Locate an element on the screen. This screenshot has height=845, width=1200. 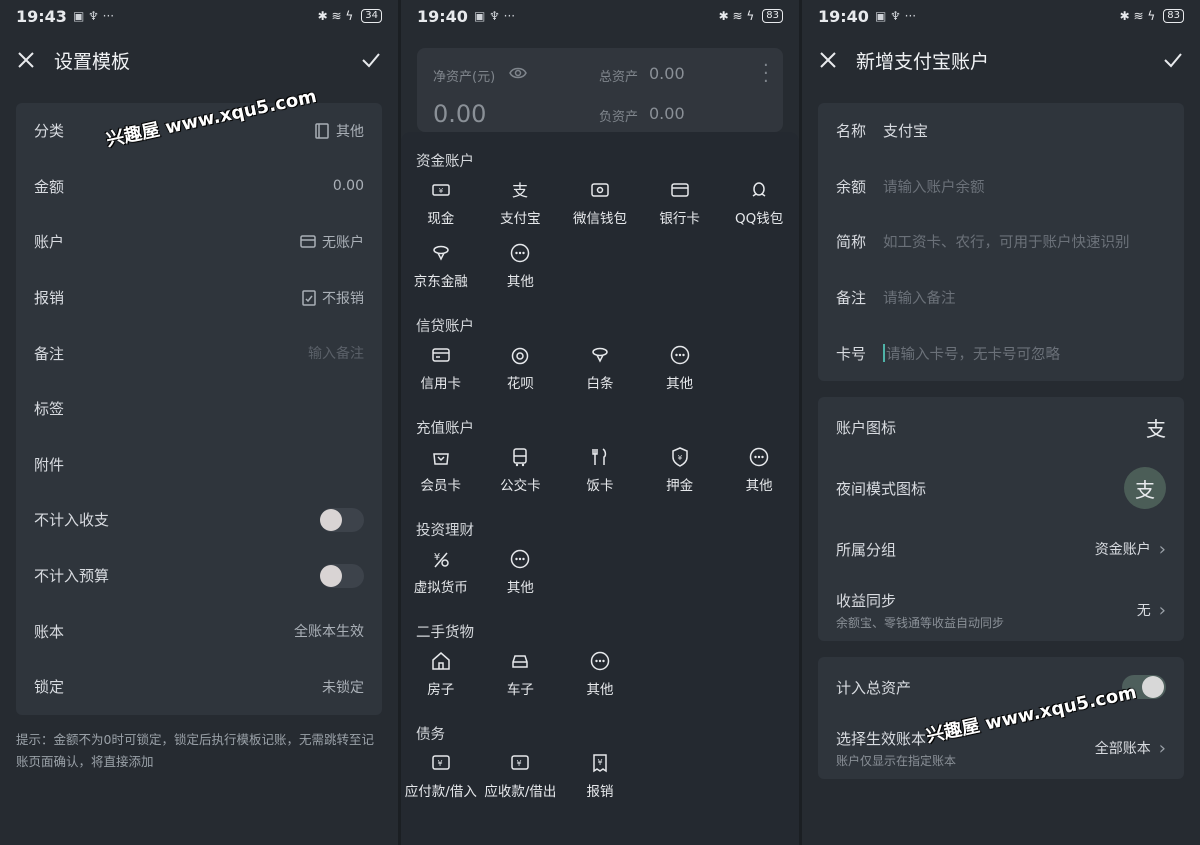
credit-card-icon is located at coordinates (441, 354).